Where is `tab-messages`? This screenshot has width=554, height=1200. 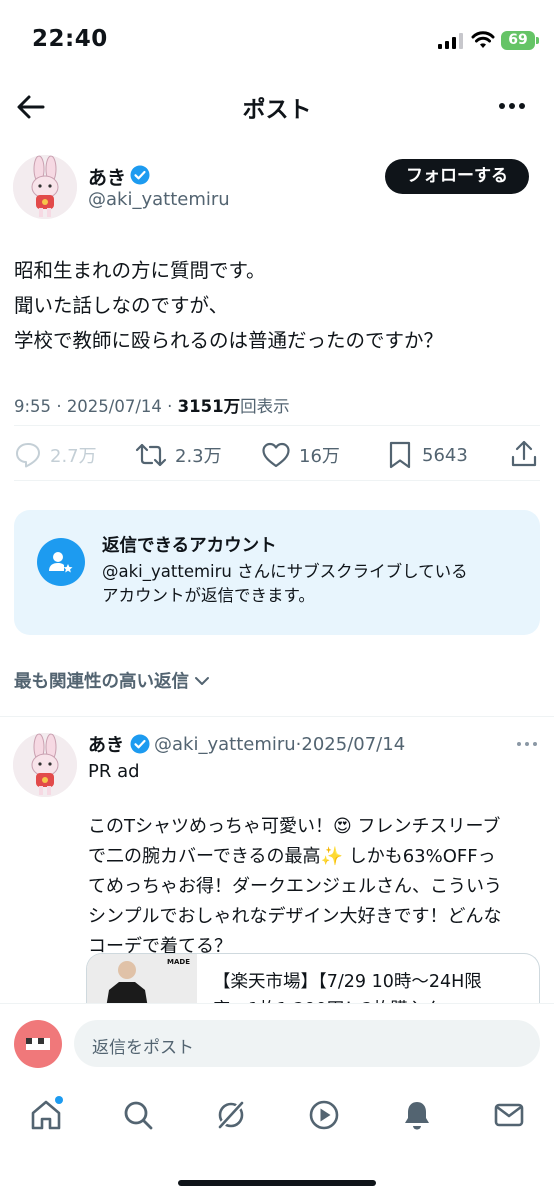
tab-messages is located at coordinates (509, 1115).